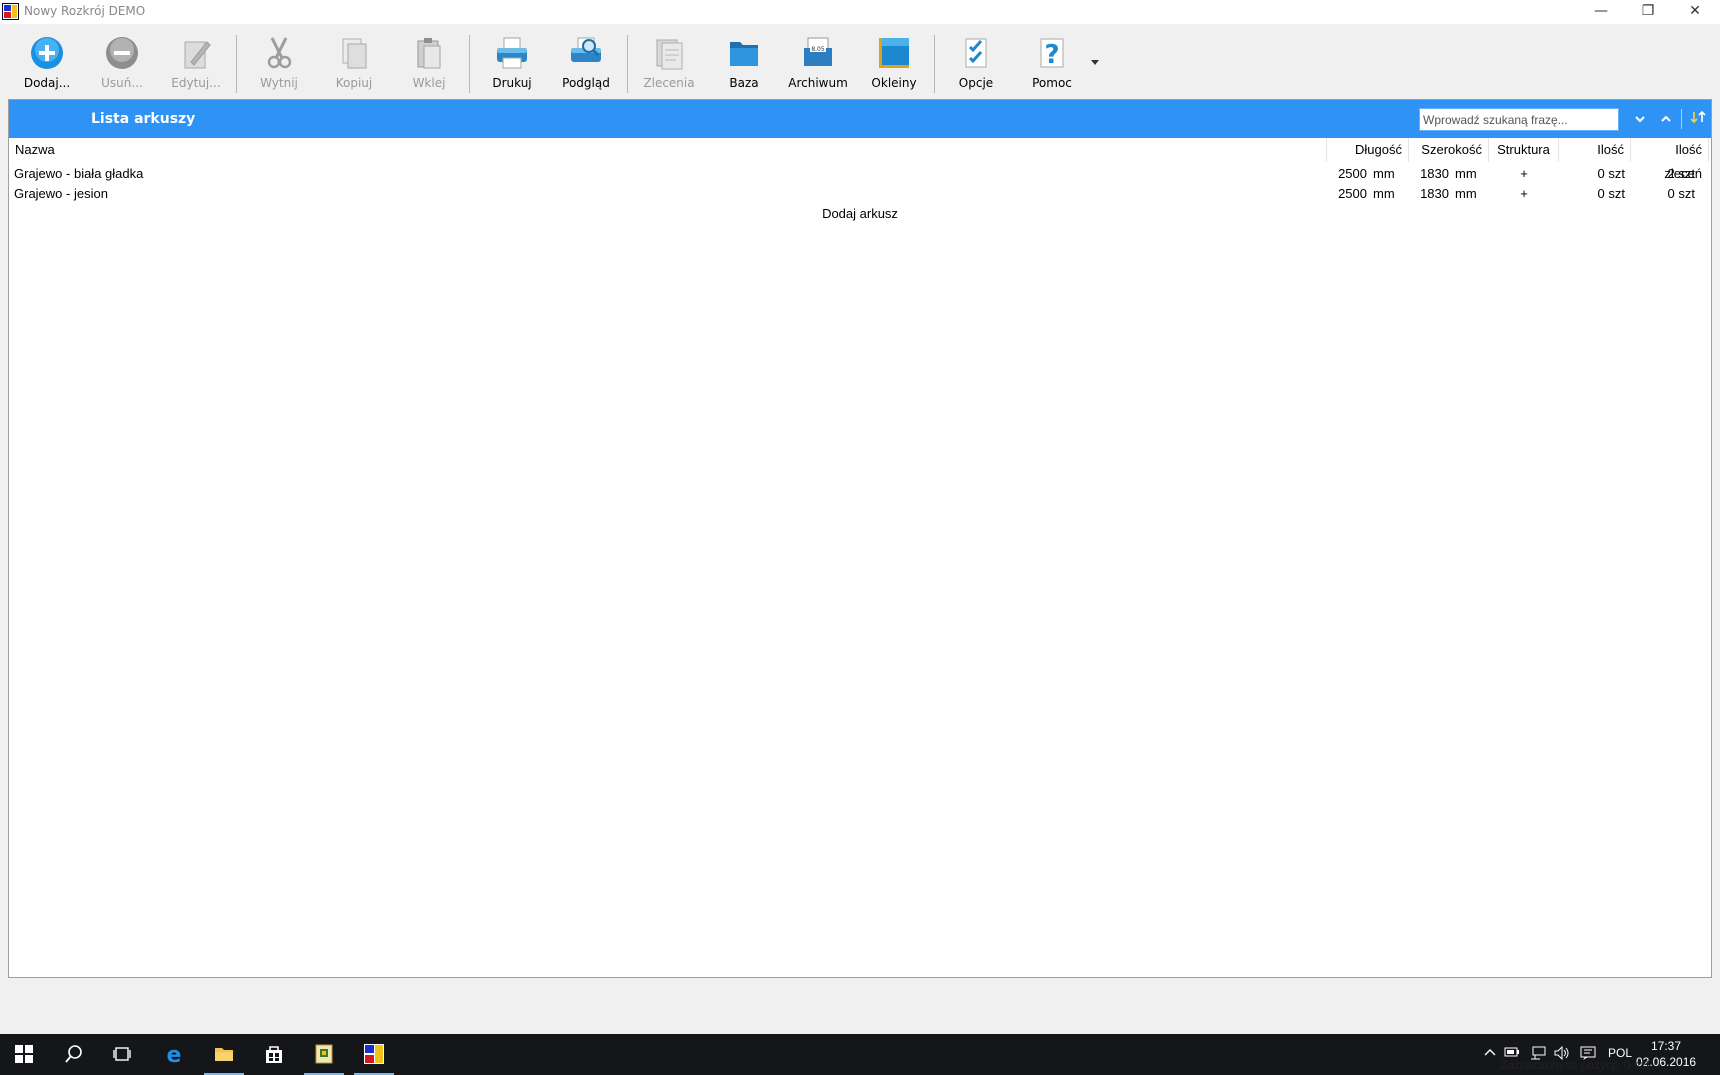 This screenshot has width=1720, height=1075. I want to click on selection-status: Zaznaczonych pozycji: 0 szt, so click(1575, 1065).